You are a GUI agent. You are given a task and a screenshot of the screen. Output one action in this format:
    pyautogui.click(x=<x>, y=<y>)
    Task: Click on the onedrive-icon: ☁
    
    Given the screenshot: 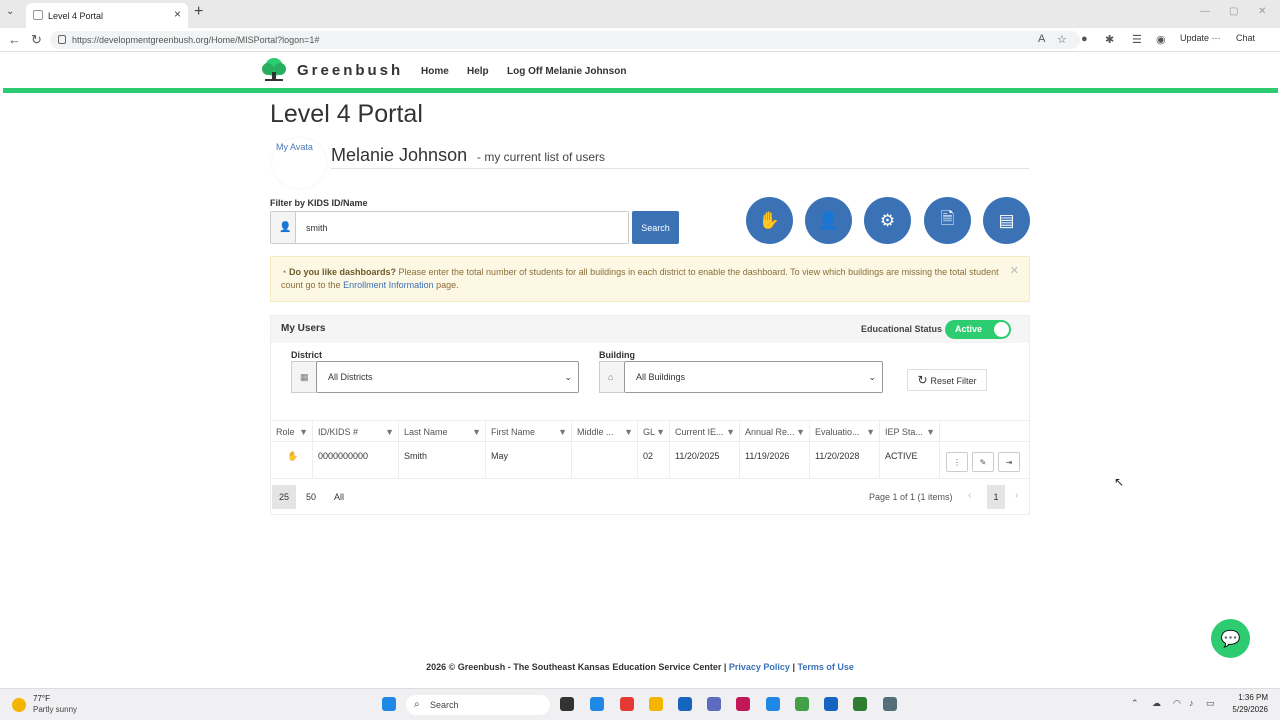 What is the action you would take?
    pyautogui.click(x=1156, y=703)
    